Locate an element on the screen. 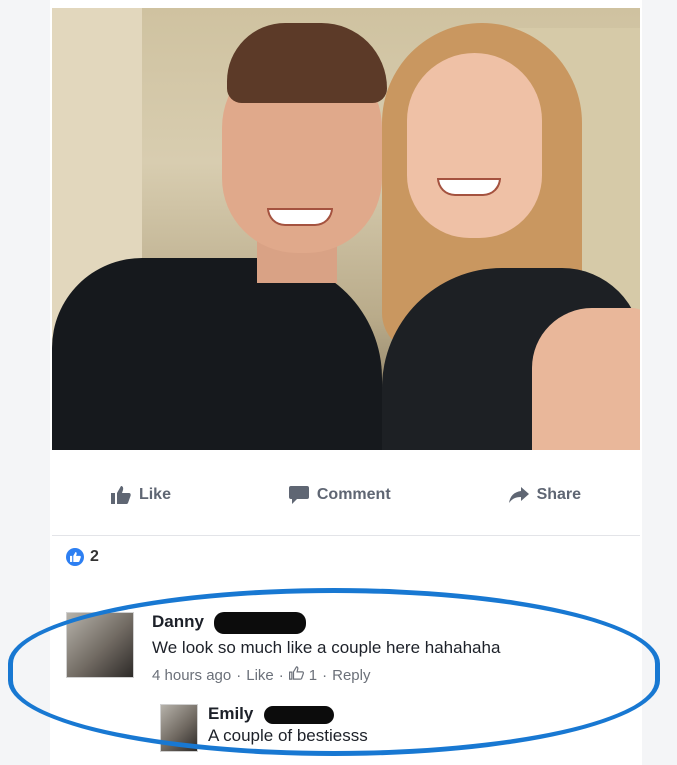  comment-button: Comment is located at coordinates (339, 495).